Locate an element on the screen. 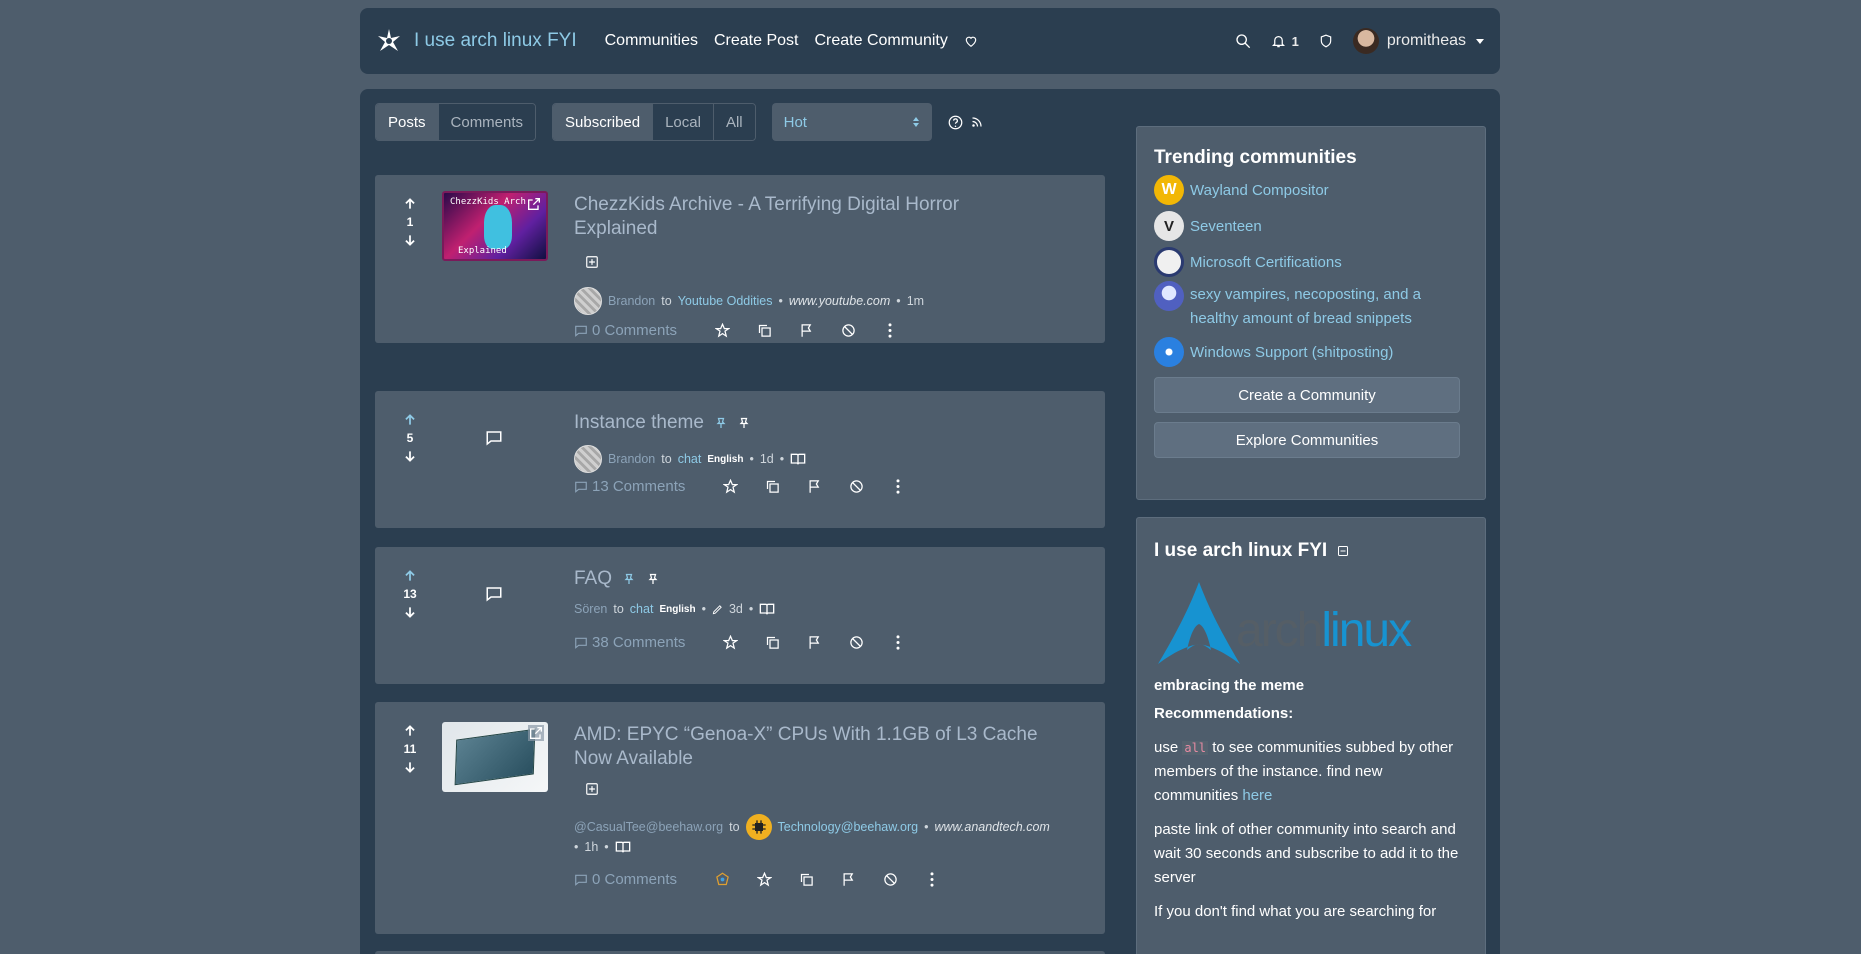 This screenshot has height=954, width=1861. author-link: Sören is located at coordinates (590, 609).